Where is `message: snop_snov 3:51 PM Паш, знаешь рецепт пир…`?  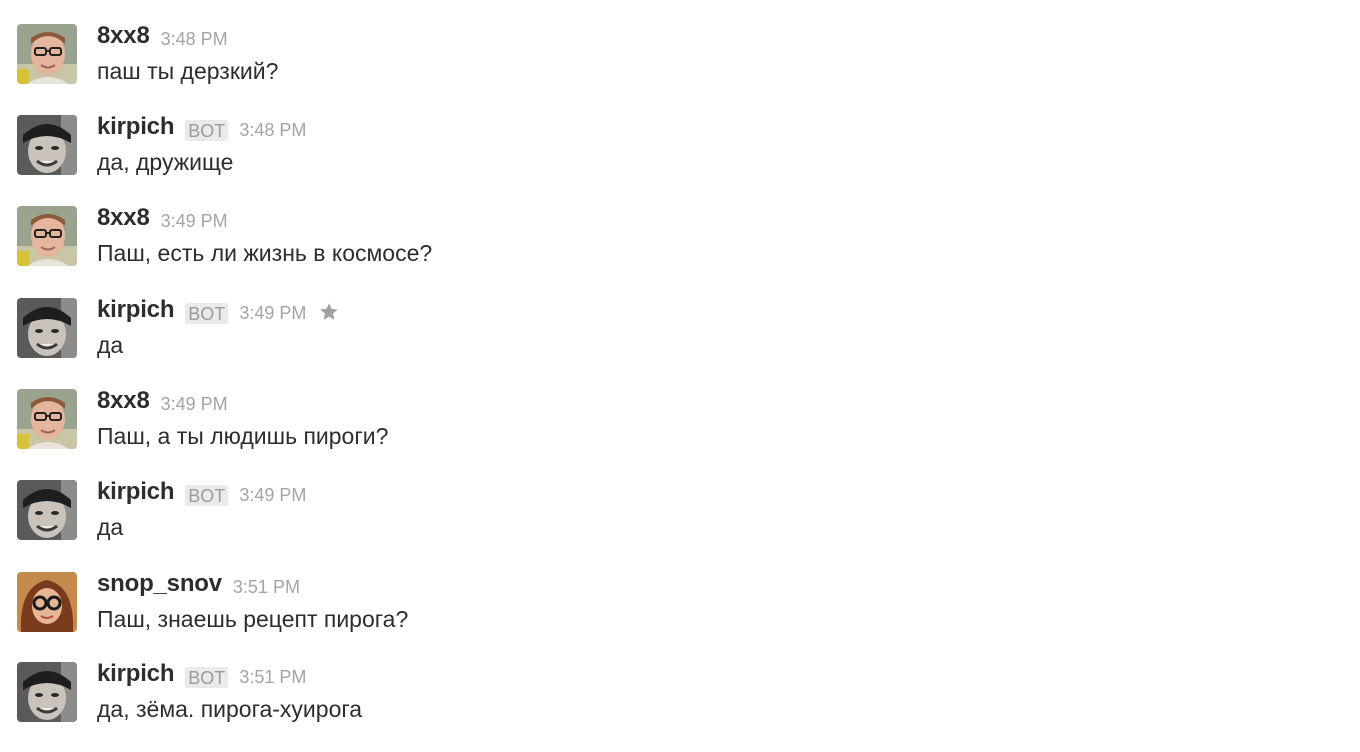 message: snop_snov 3:51 PM Паш, знаешь рецепт пир… is located at coordinates (680, 616).